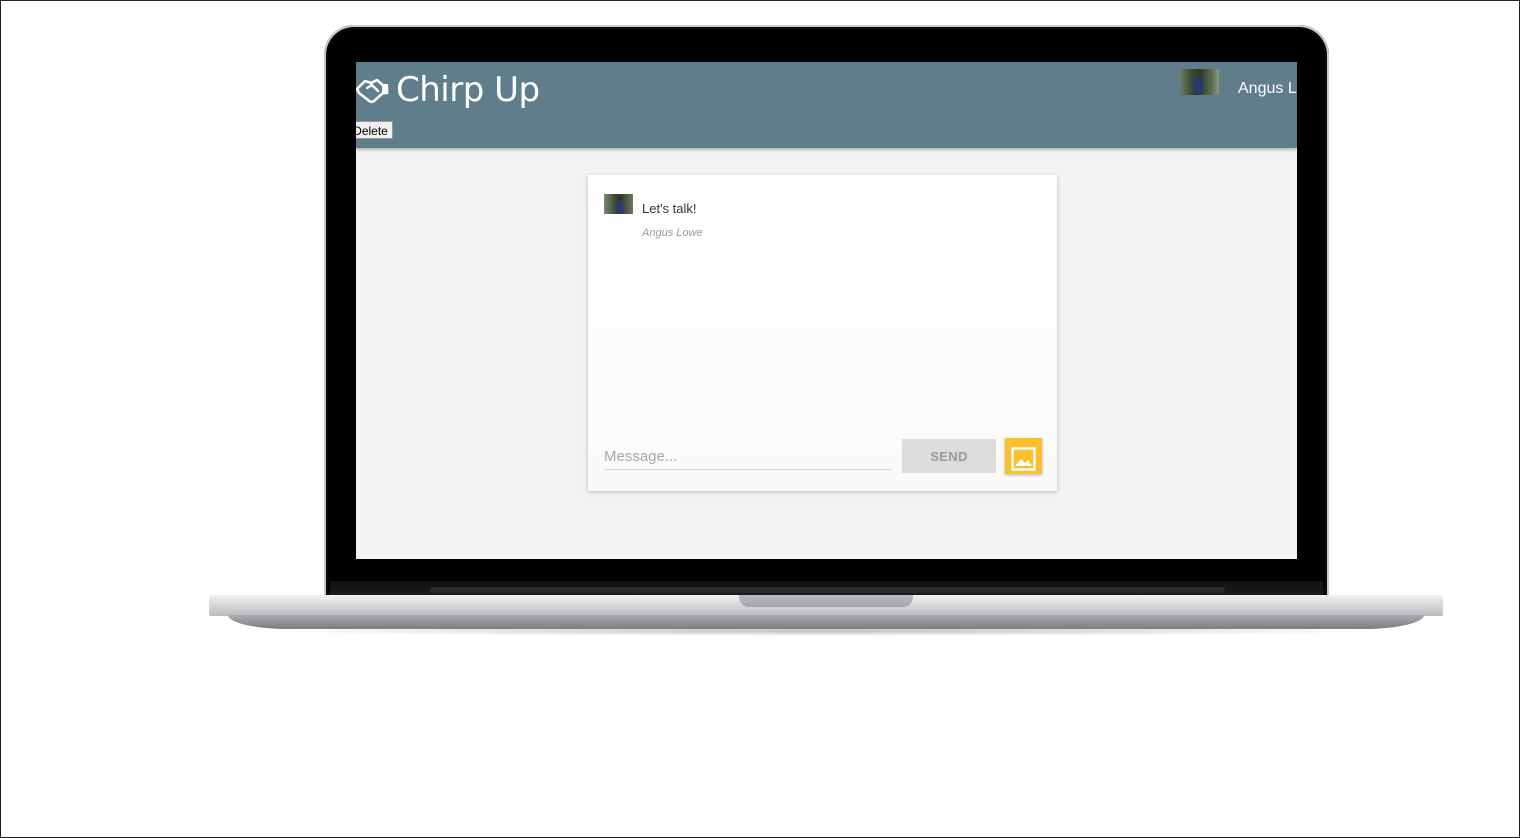 Image resolution: width=1520 pixels, height=838 pixels. Describe the element at coordinates (374, 130) in the screenshot. I see `delete-button: Delete` at that location.